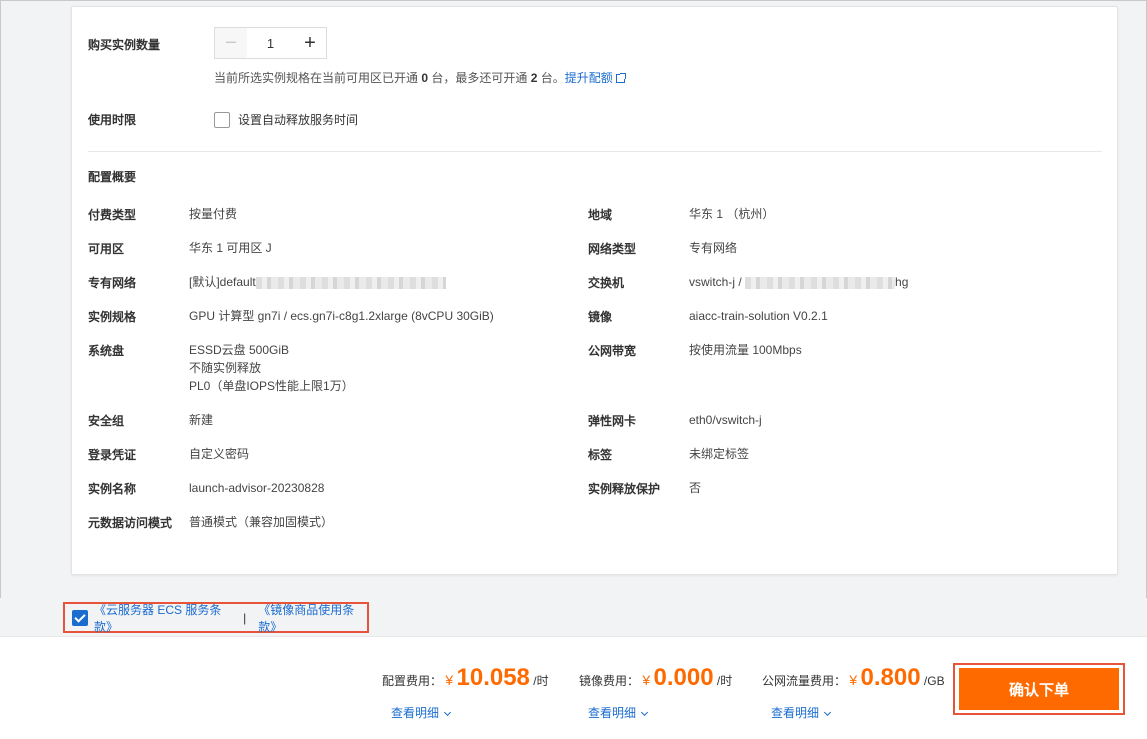  Describe the element at coordinates (551, 78) in the screenshot. I see `hint-text-suffix: 台。` at that location.